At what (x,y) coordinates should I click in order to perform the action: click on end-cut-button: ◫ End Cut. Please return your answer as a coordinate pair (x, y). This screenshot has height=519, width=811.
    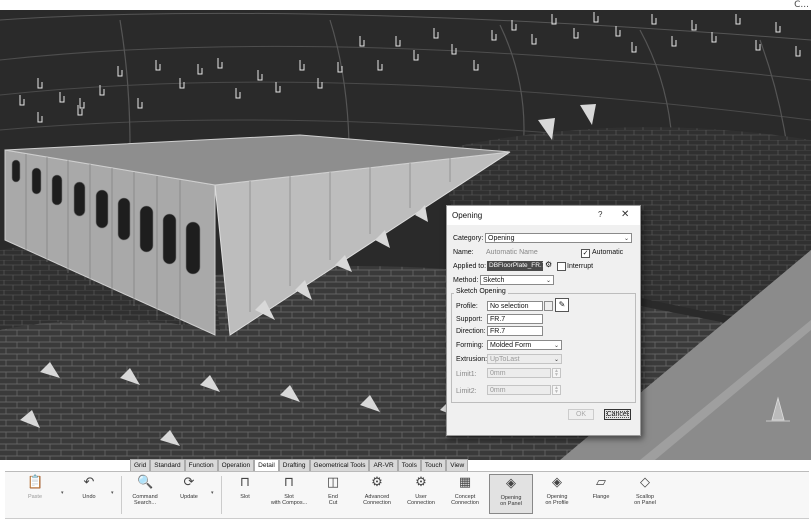
    Looking at the image, I should click on (333, 490).